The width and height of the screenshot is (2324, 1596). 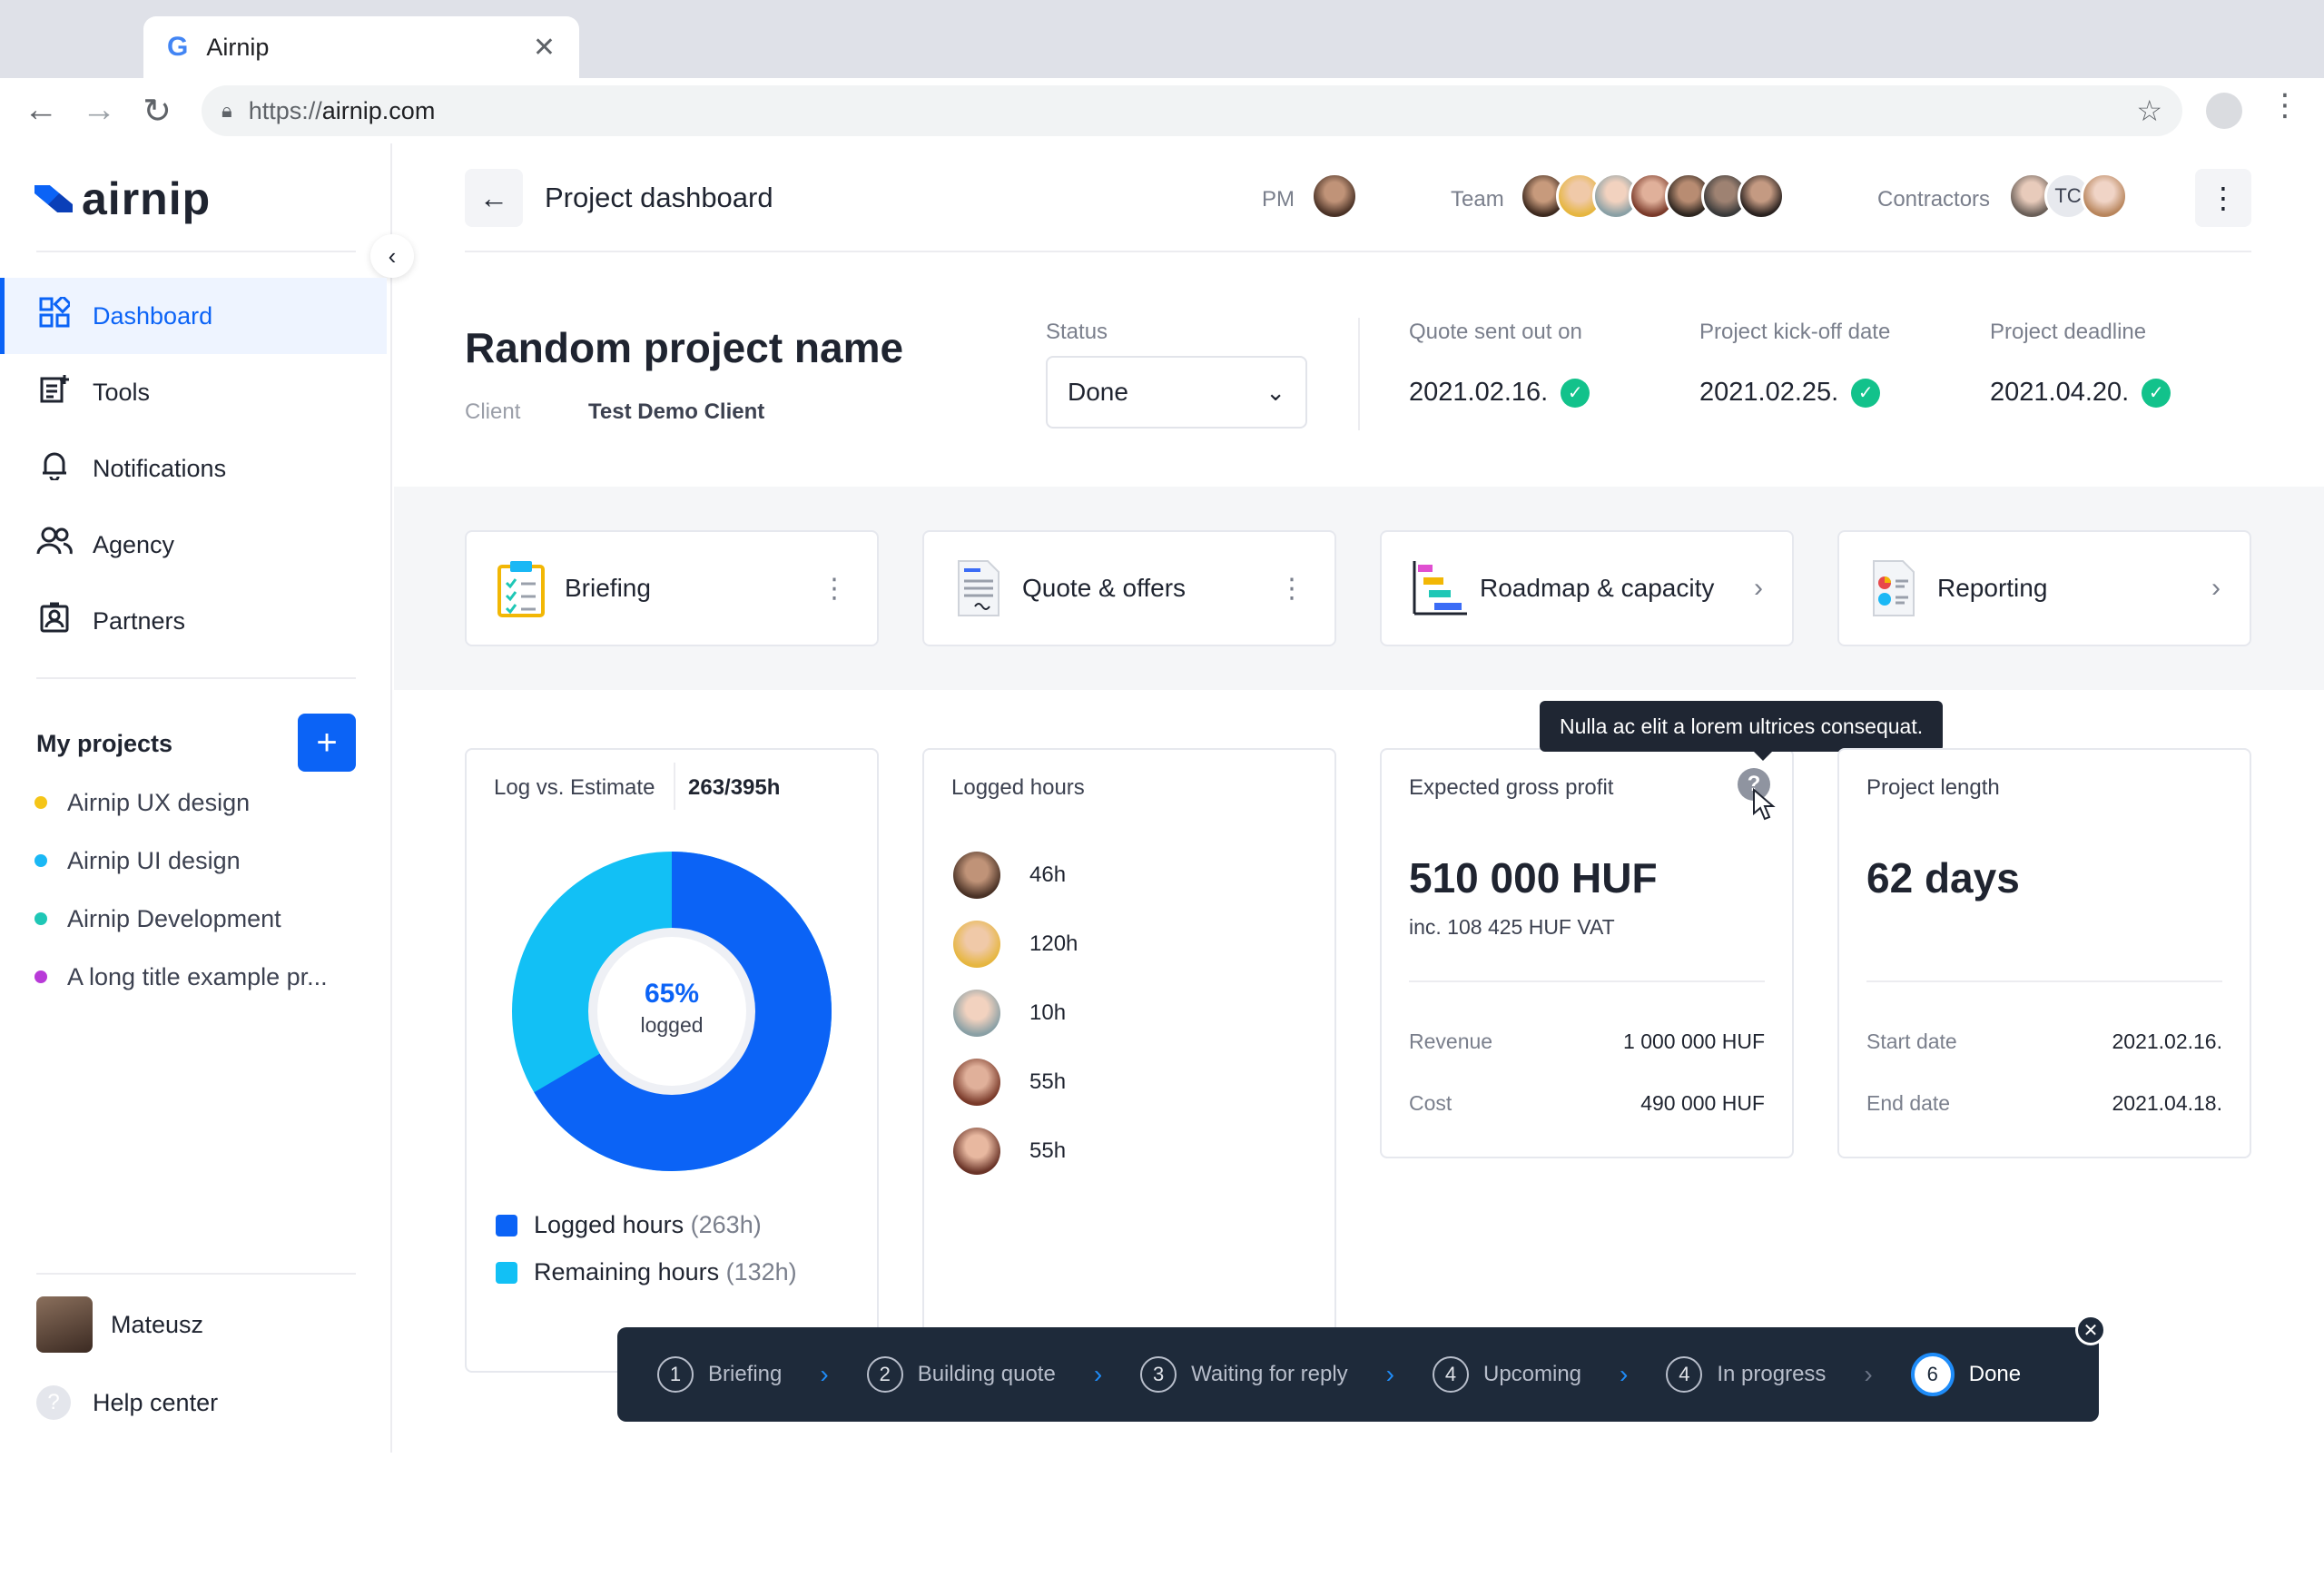 I want to click on close-tab-icon: ✕, so click(x=544, y=48).